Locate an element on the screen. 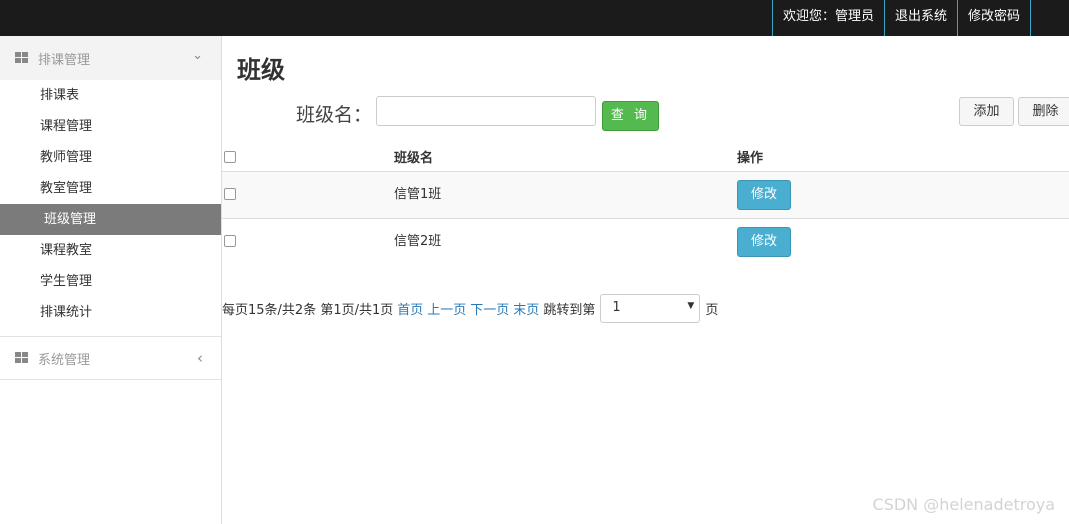 This screenshot has height=524, width=1069. last-page-link: 末页 is located at coordinates (526, 308).